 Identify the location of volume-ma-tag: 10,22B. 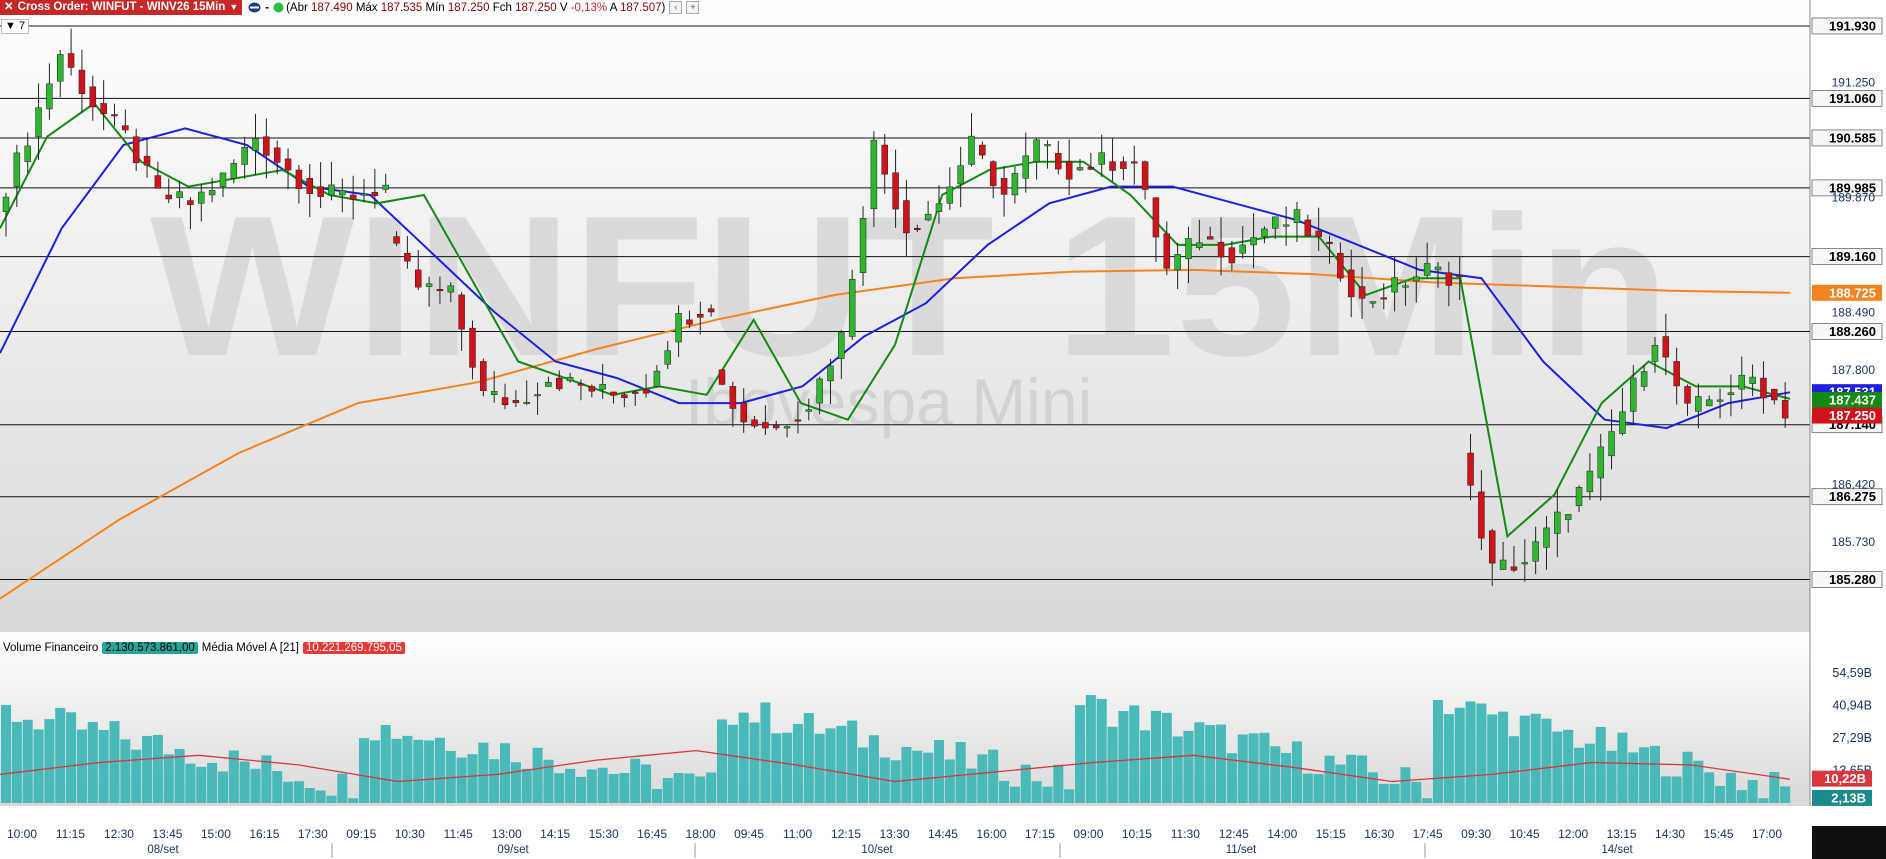
(1845, 778).